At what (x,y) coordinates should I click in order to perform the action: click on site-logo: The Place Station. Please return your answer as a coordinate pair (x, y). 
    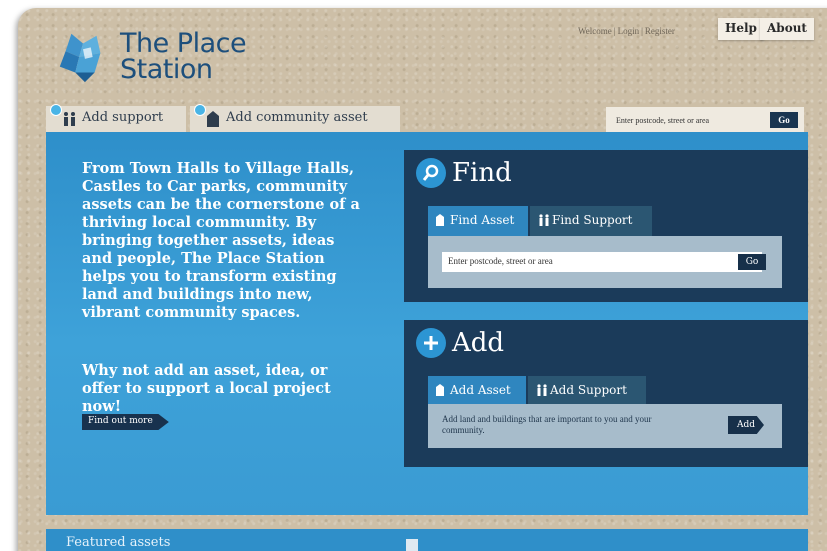
    Looking at the image, I should click on (150, 57).